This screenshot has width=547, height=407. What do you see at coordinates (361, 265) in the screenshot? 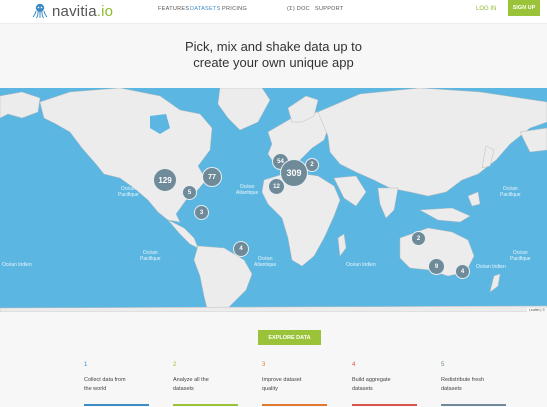
I see `ocean-label-indien-center: Océan Indien` at bounding box center [361, 265].